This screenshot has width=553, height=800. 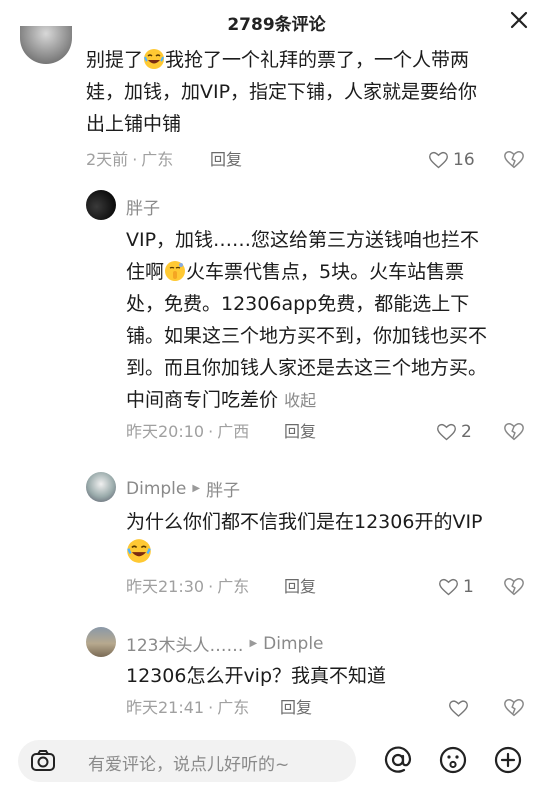 I want to click on reply-to-name: 胖子, so click(x=223, y=488).